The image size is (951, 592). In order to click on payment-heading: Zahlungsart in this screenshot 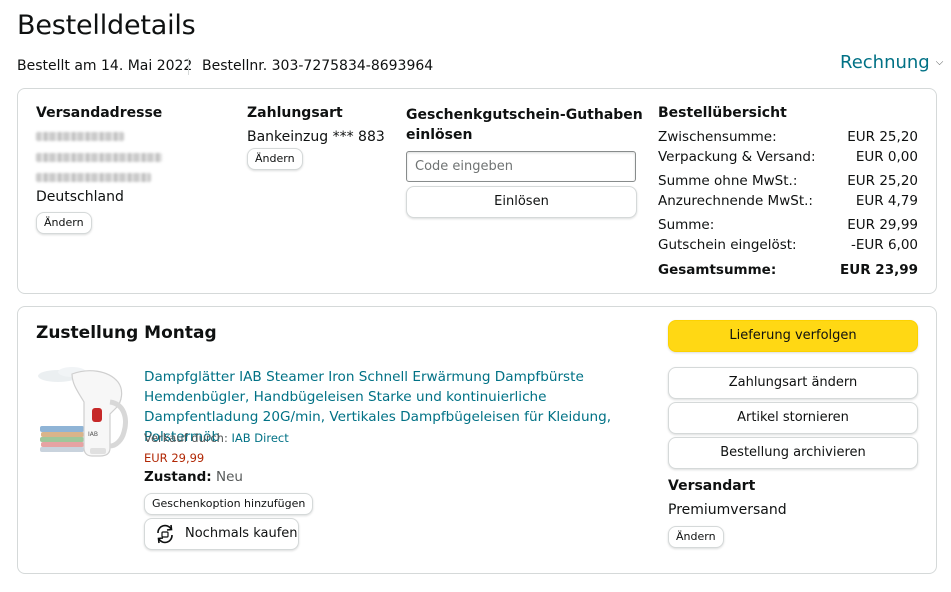, I will do `click(295, 113)`.